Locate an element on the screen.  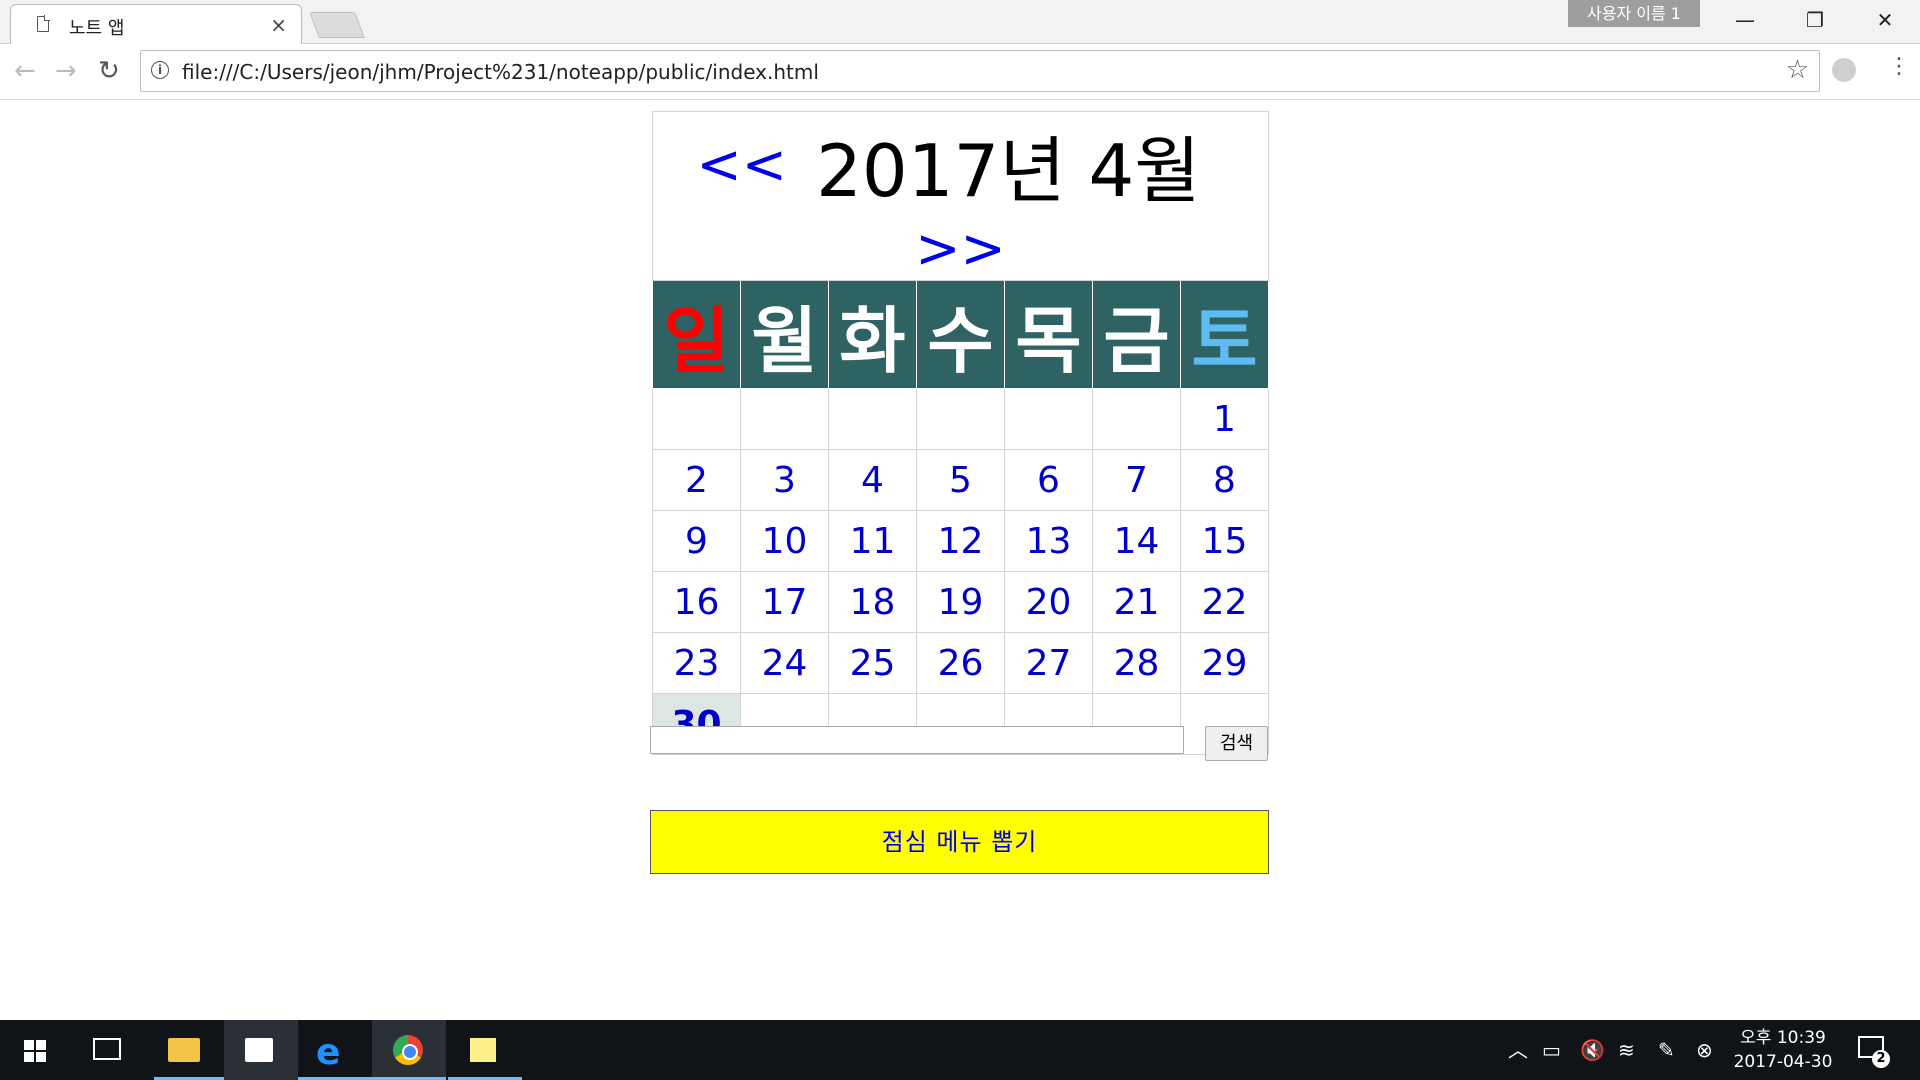
day-cell: 5 is located at coordinates (960, 480).